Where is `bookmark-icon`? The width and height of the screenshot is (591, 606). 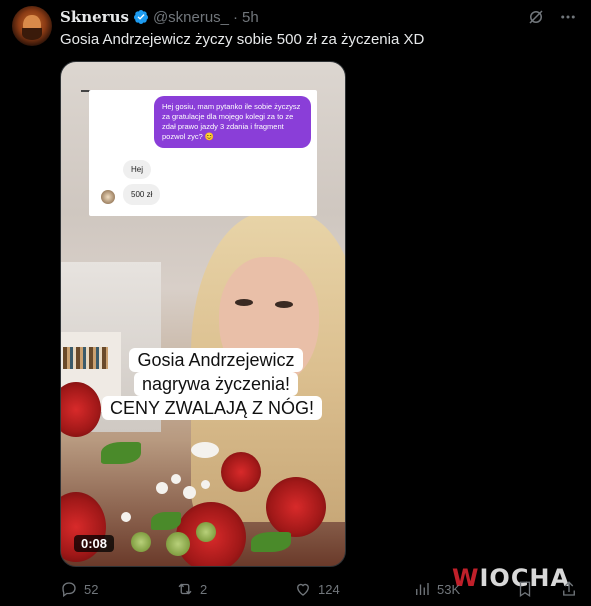
bookmark-icon is located at coordinates (525, 589).